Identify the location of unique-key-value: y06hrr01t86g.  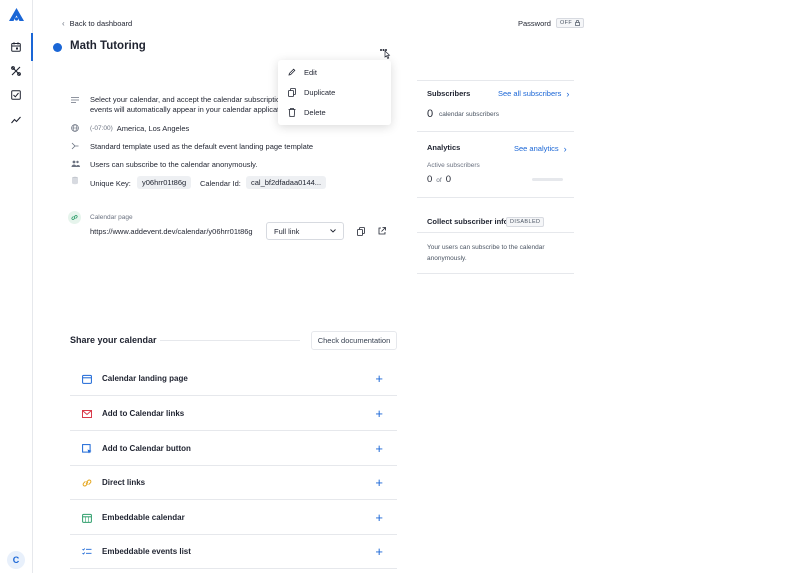
(164, 182).